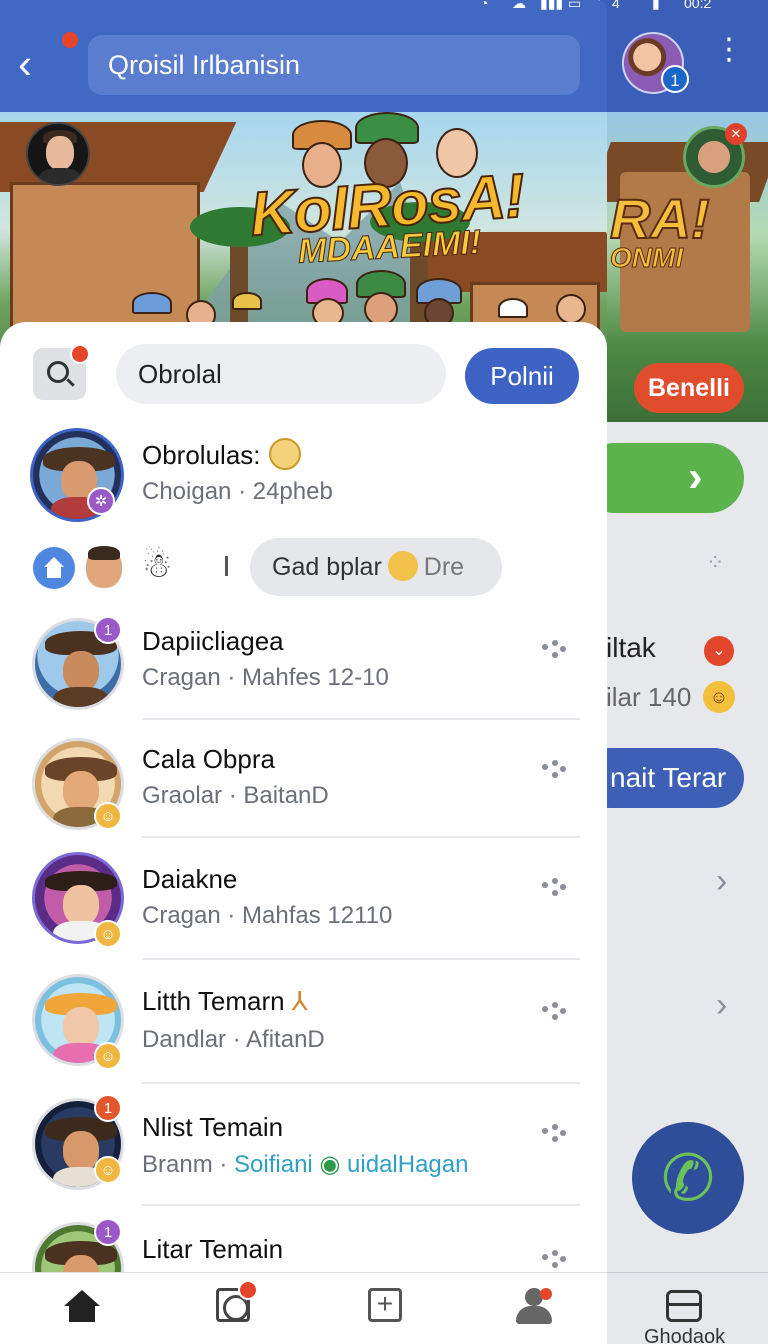 Image resolution: width=768 pixels, height=1344 pixels. I want to click on name-mark: ⅄, so click(299, 1001).